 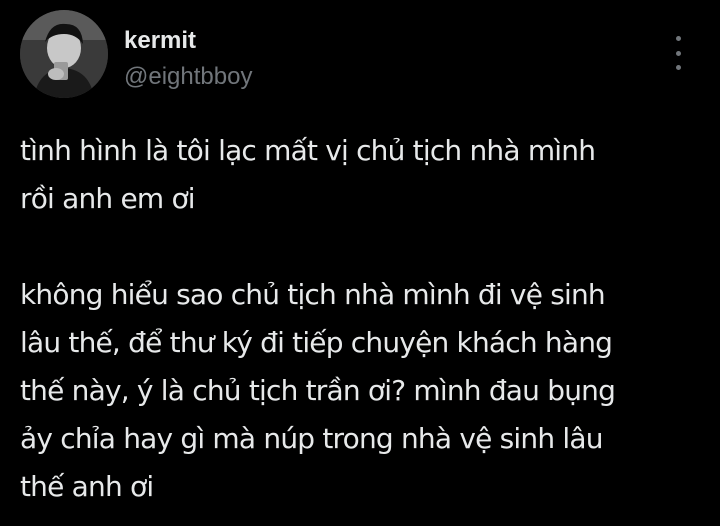 I want to click on tweet-line: thế anh ơi, so click(x=87, y=486).